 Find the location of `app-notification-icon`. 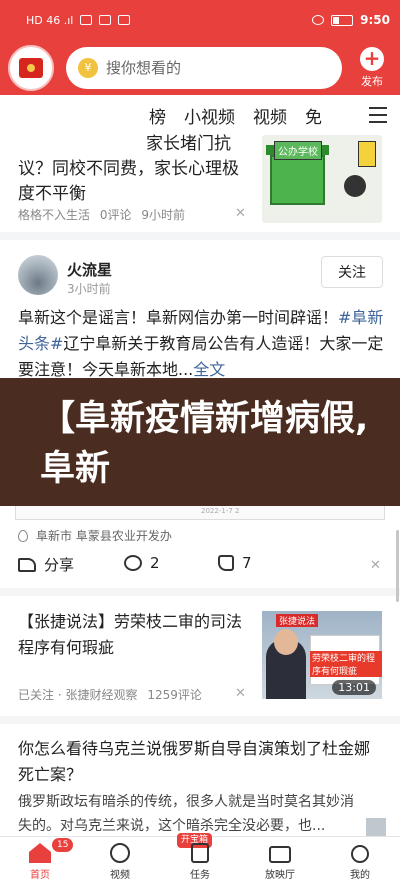

app-notification-icon is located at coordinates (105, 20).